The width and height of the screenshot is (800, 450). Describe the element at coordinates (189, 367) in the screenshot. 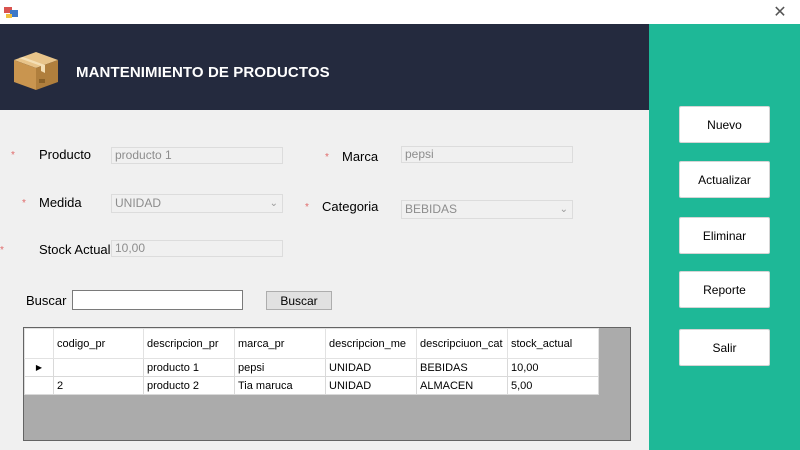

I see `grid-cell: producto 1` at that location.